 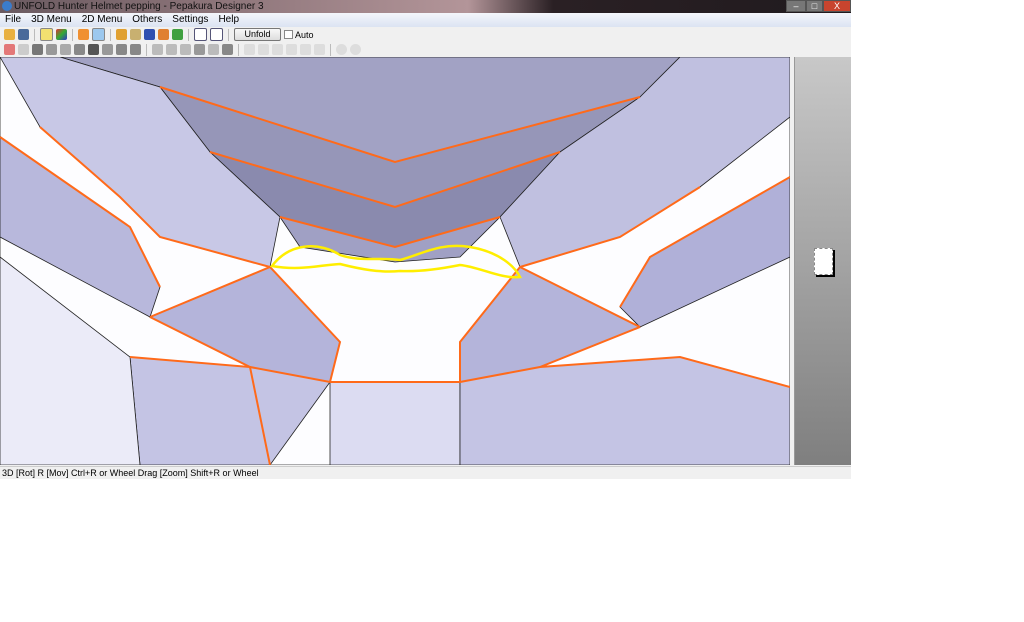 I want to click on align-left-icon, so click(x=249, y=49).